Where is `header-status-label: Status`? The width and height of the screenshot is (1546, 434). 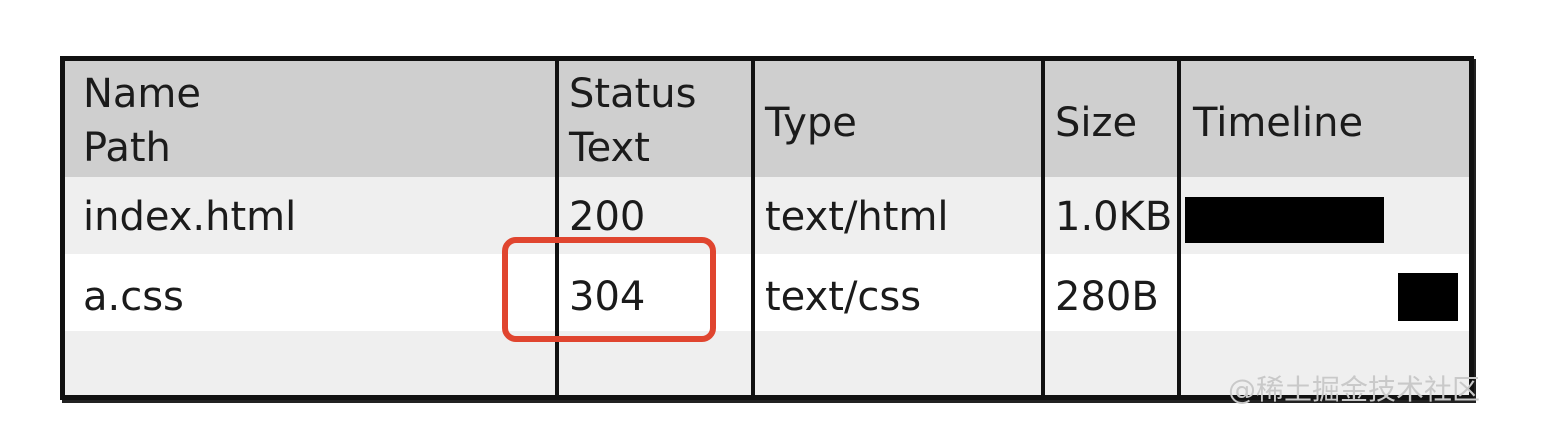
header-status-label: Status is located at coordinates (633, 94).